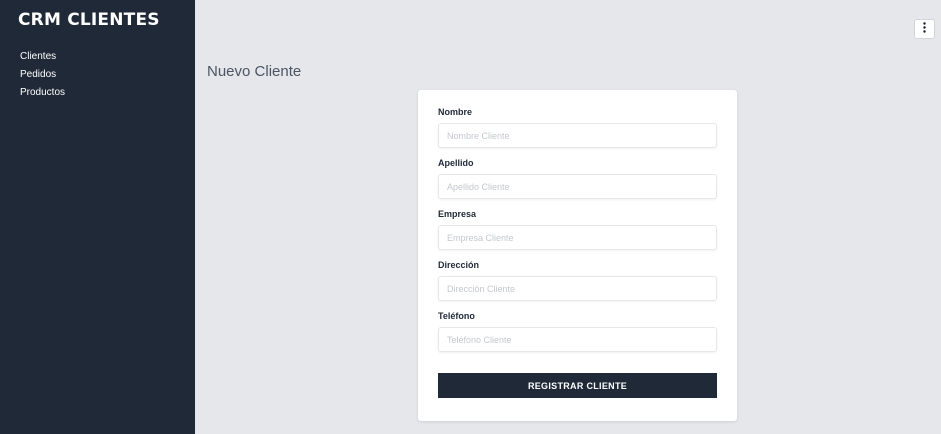 The width and height of the screenshot is (941, 434). I want to click on apellido-label: Apellido, so click(456, 163).